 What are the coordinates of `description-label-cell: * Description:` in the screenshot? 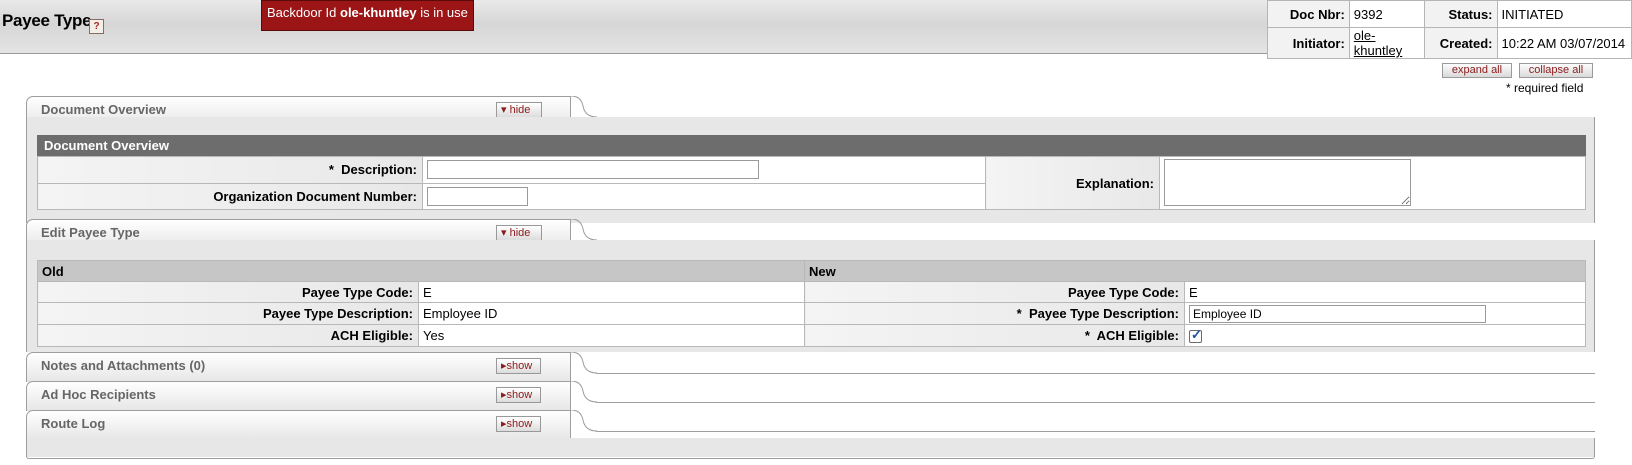 It's located at (230, 170).